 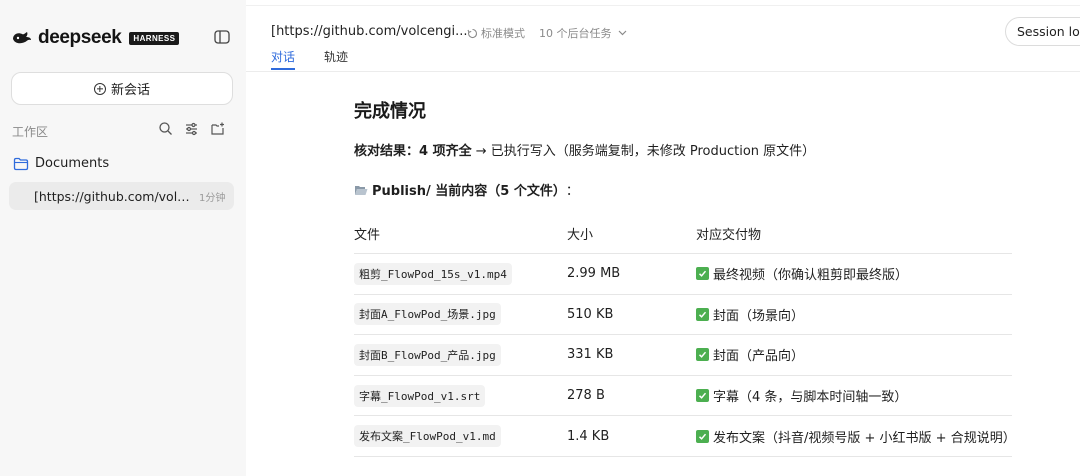 What do you see at coordinates (212, 198) in the screenshot?
I see `session-time: 1分钟` at bounding box center [212, 198].